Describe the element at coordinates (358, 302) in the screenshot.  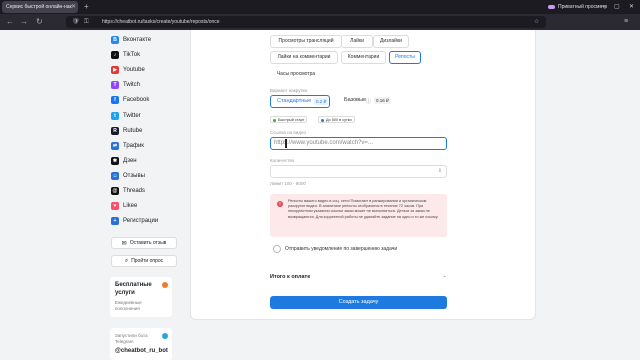
I see `create-task-button: Создать задачу` at that location.